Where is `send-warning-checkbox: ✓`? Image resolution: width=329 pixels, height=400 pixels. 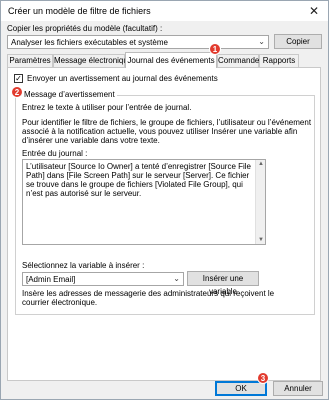 send-warning-checkbox: ✓ is located at coordinates (18, 78).